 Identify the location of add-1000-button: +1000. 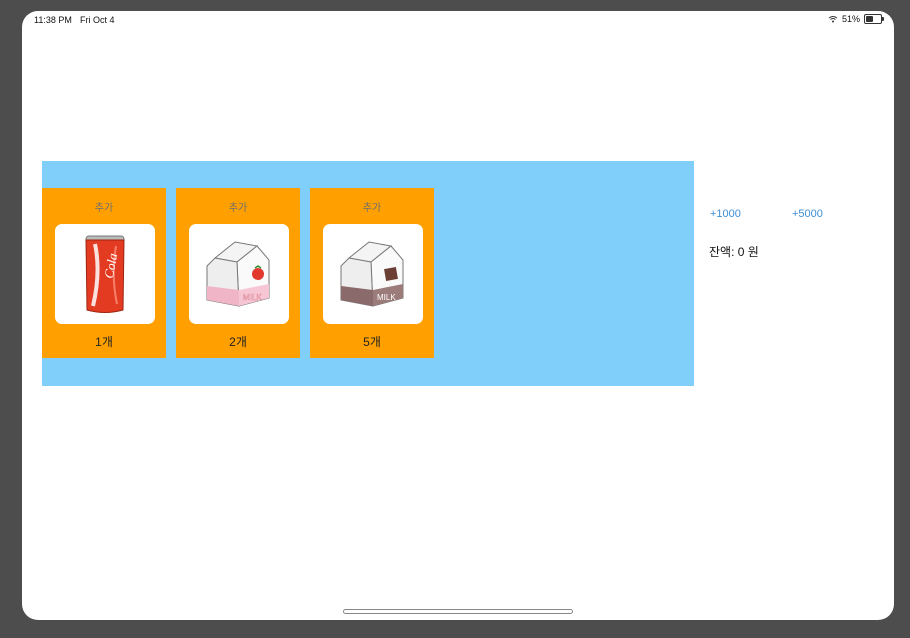
(725, 214).